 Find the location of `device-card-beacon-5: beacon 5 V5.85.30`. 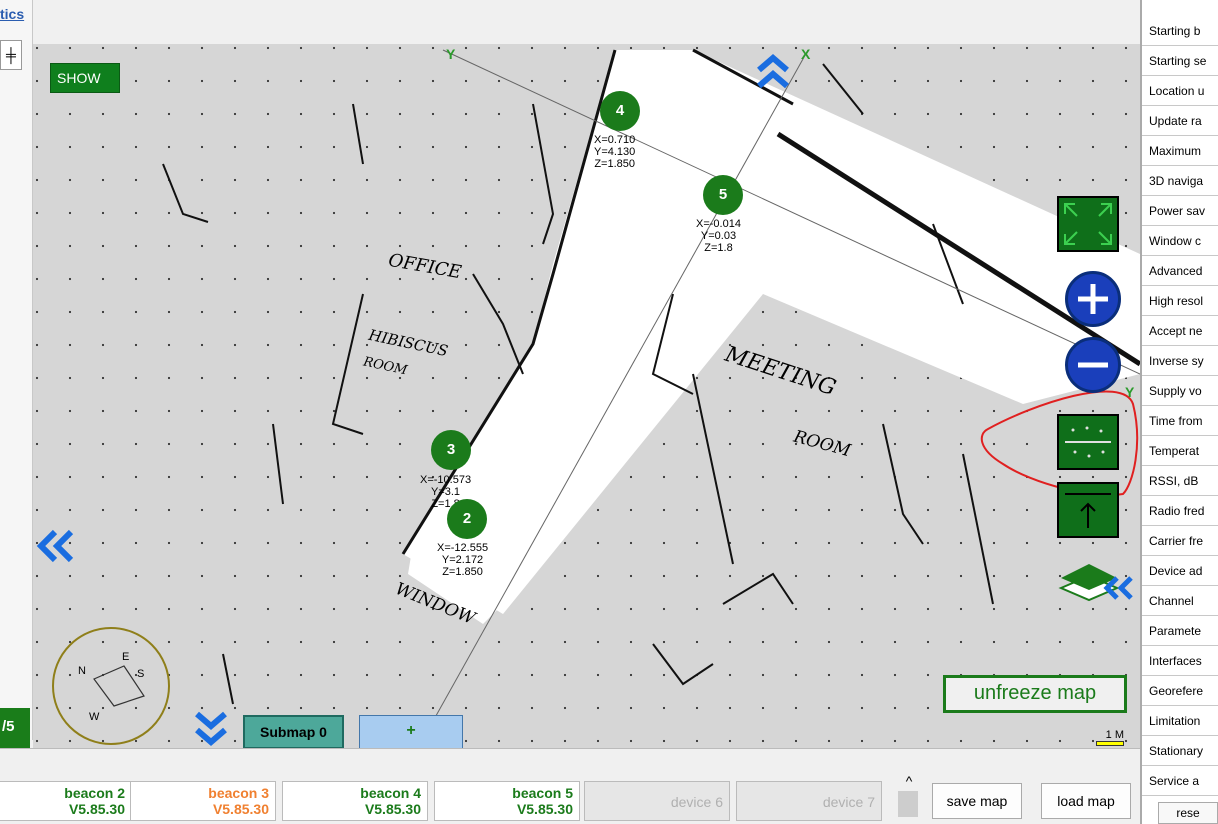

device-card-beacon-5: beacon 5 V5.85.30 is located at coordinates (507, 801).